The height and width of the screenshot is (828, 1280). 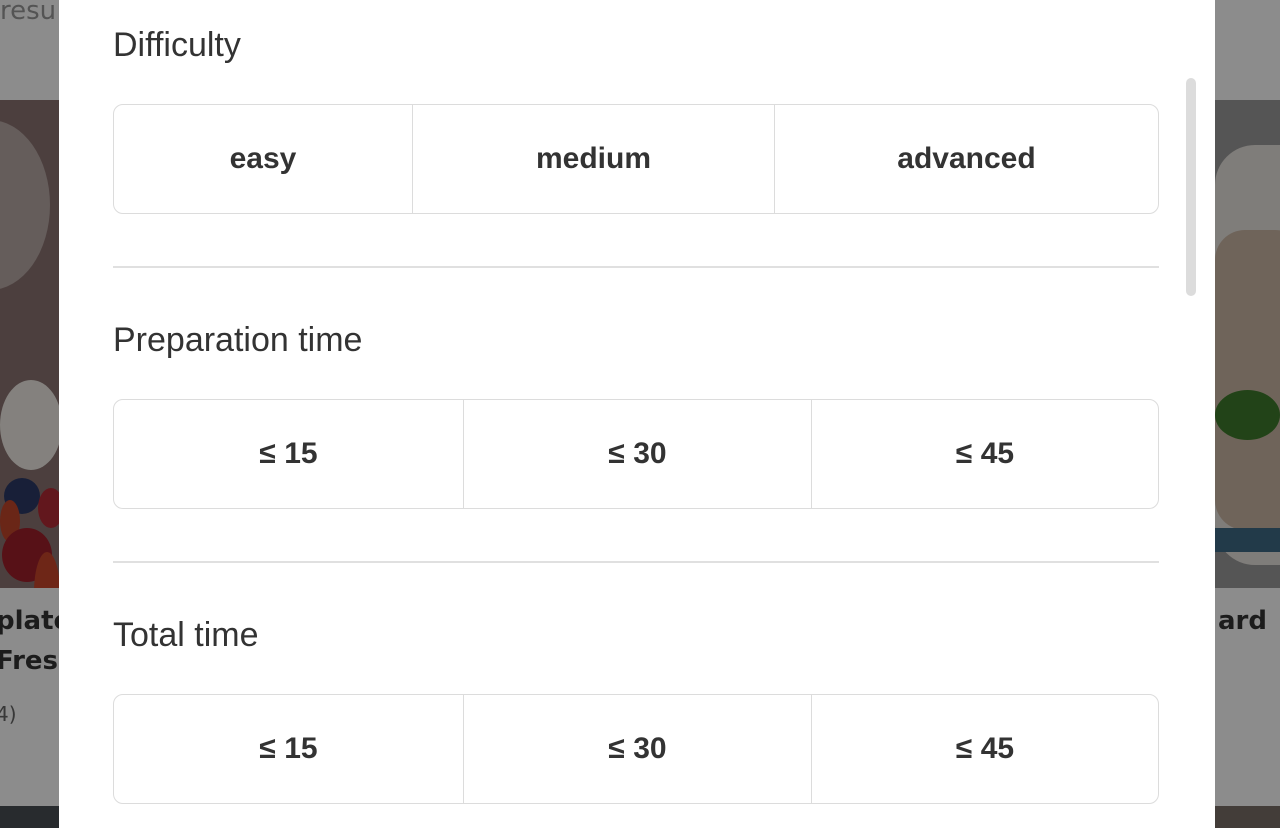 What do you see at coordinates (594, 159) in the screenshot?
I see `difficulty-option-medium: medium` at bounding box center [594, 159].